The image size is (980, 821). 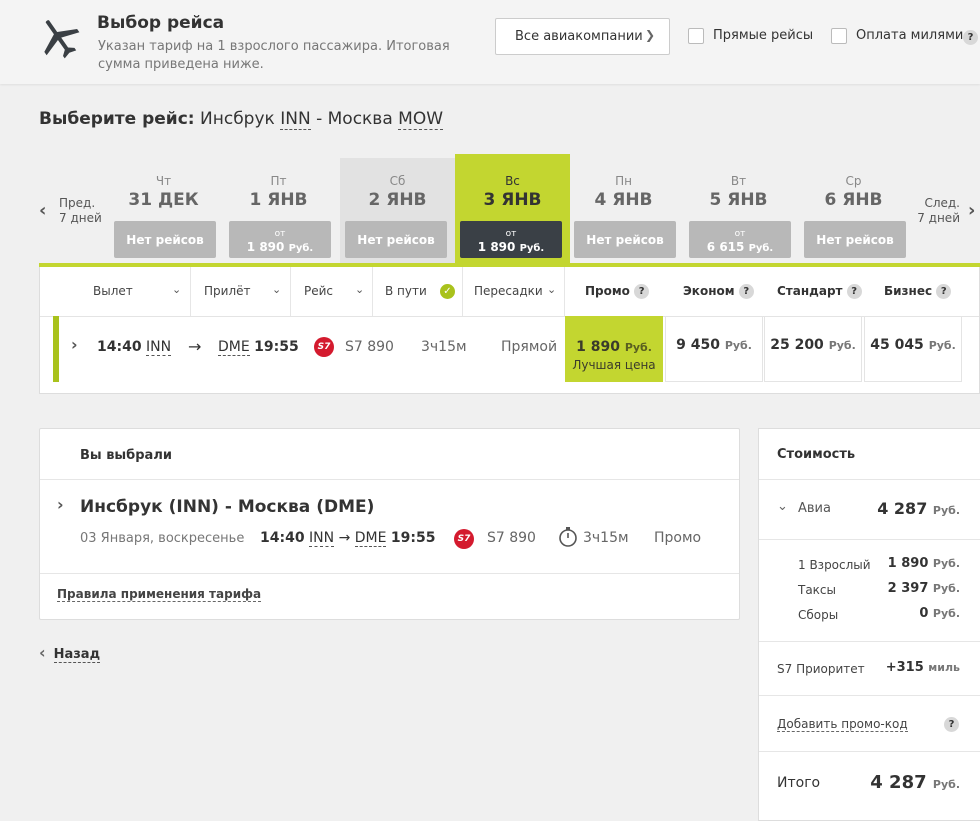 I want to click on day-of-week: Пт, so click(x=278, y=181).